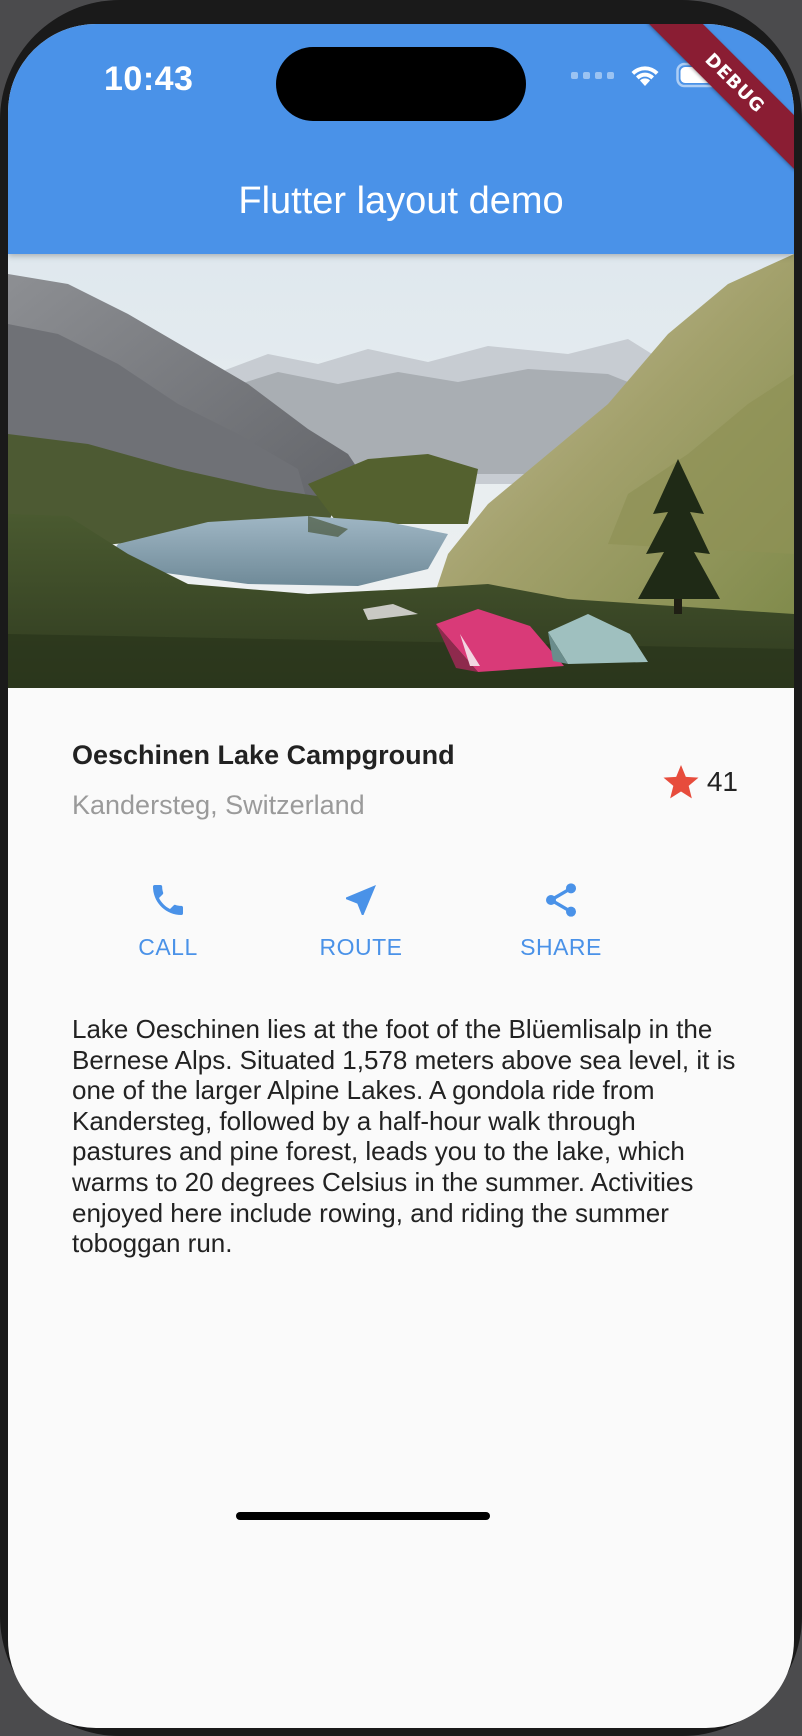  What do you see at coordinates (361, 947) in the screenshot?
I see `route-label: ROUTE` at bounding box center [361, 947].